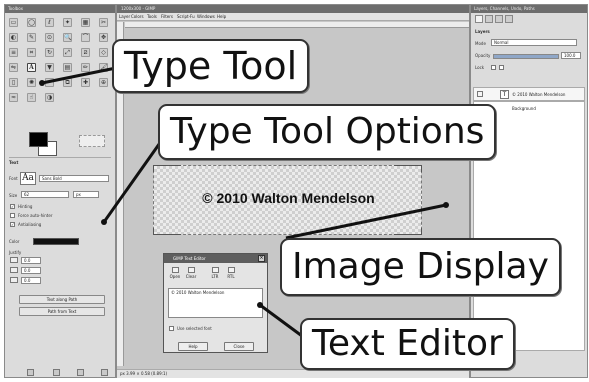 Image resolution: width=589 pixels, height=382 pixels. Describe the element at coordinates (67, 67) in the screenshot. I see `blend-icon: ▤` at that location.